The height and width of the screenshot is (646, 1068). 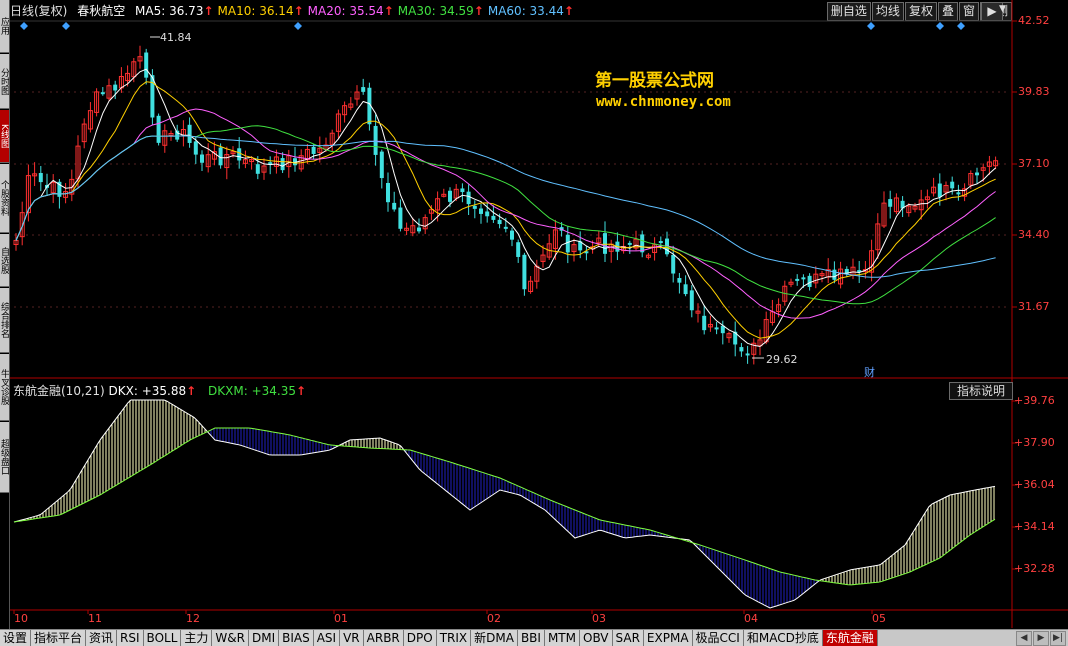 What do you see at coordinates (668, 638) in the screenshot?
I see `indicator-tab: EXPMA` at bounding box center [668, 638].